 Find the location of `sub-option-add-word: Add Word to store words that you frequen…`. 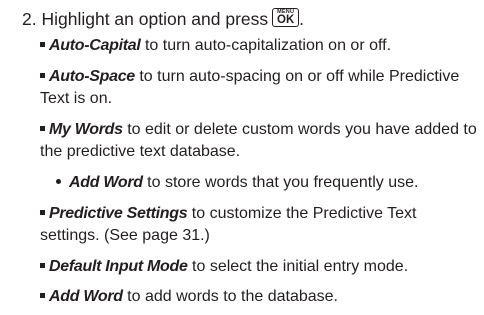

sub-option-add-word: Add Word to store words that you frequen… is located at coordinates (268, 183).